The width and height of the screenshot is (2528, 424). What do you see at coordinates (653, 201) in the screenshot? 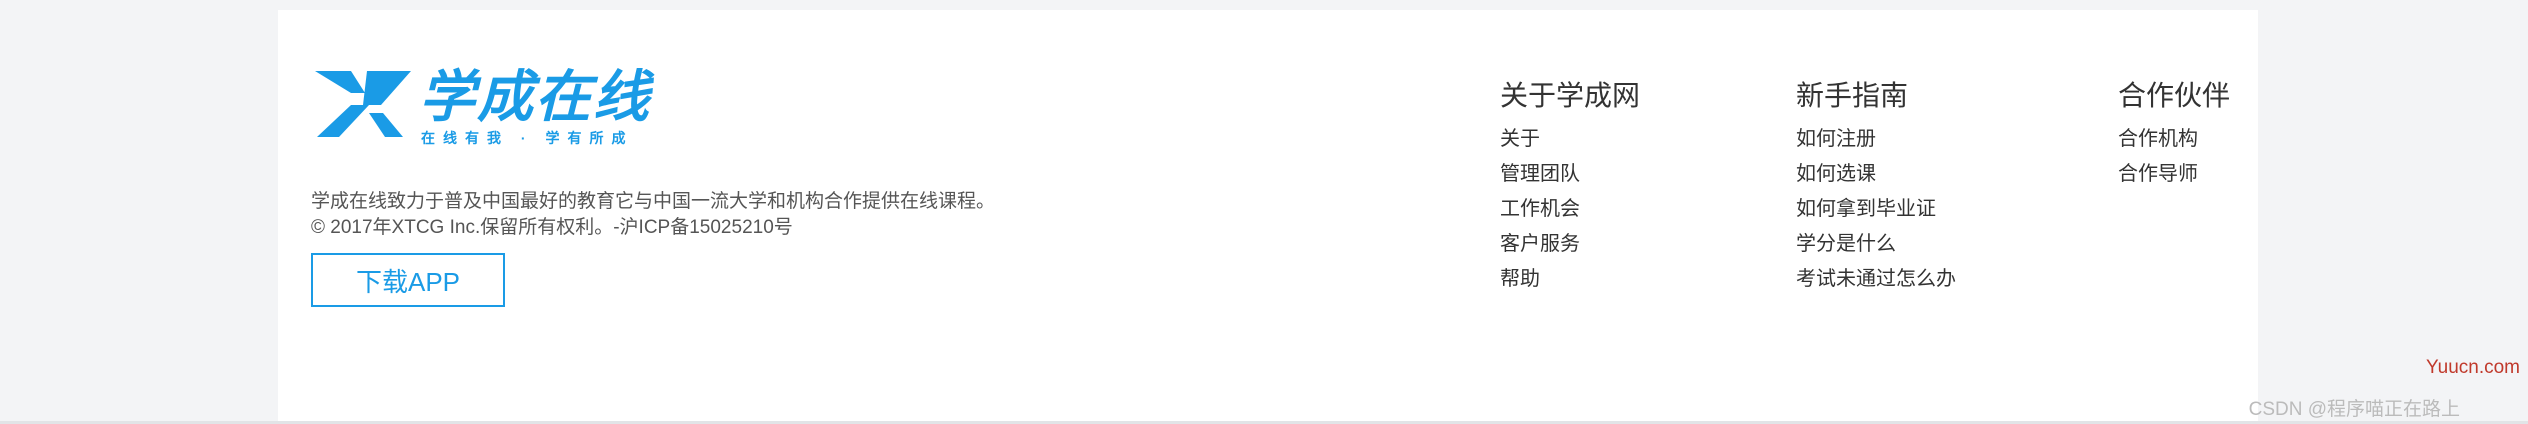
I see `description-line: 学成在线致力于普及中国最好的教育它与中国一流大学和机构合作提供在线课程。` at bounding box center [653, 201].